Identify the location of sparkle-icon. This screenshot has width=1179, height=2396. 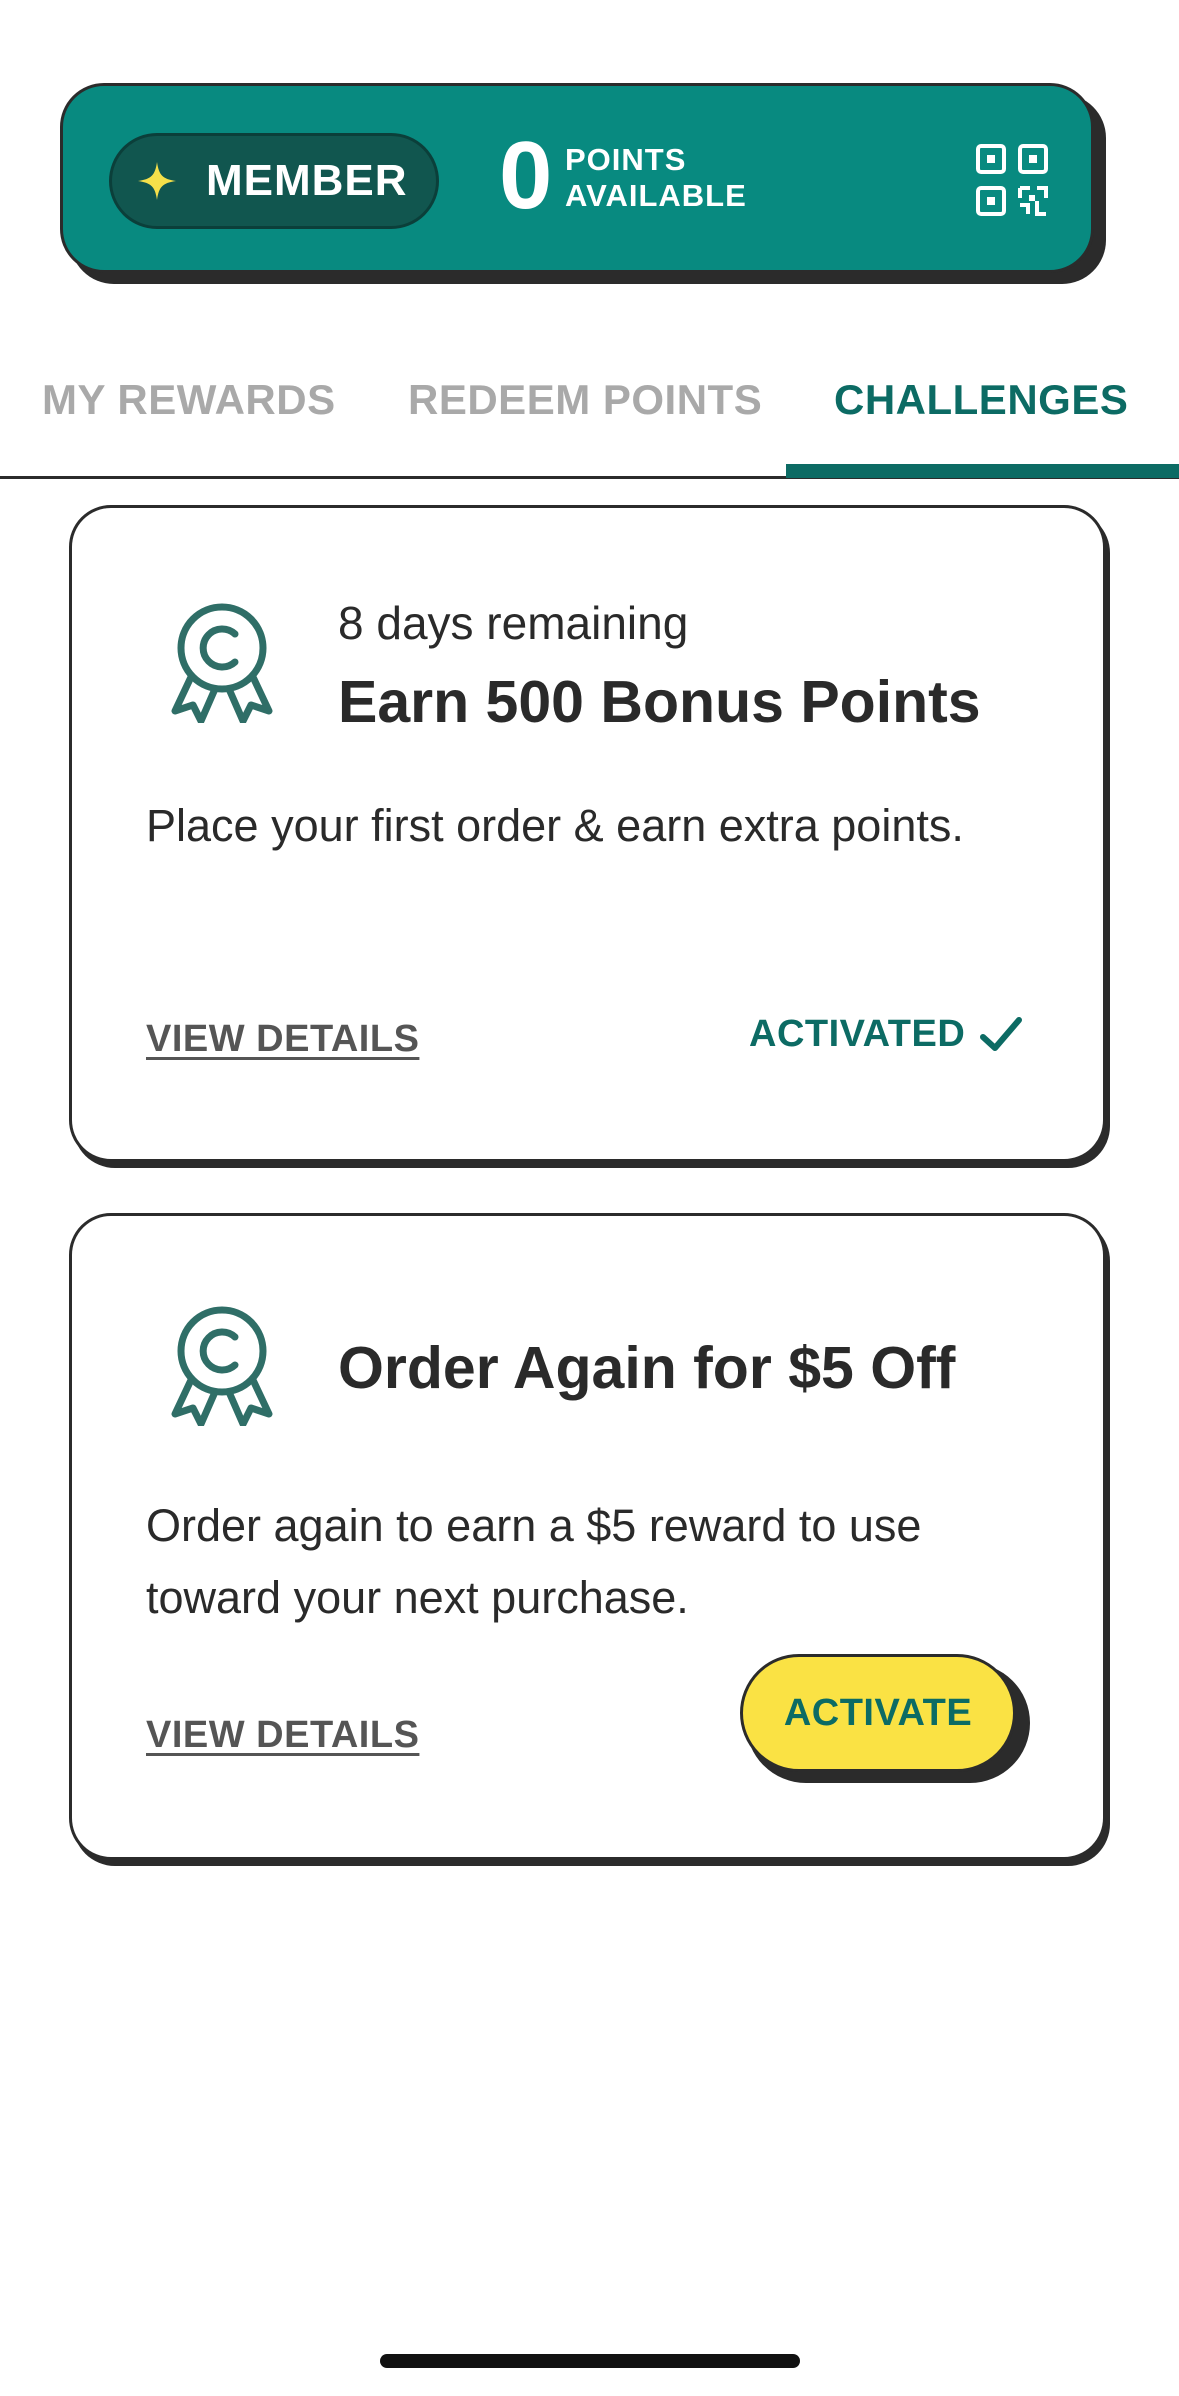
(157, 181).